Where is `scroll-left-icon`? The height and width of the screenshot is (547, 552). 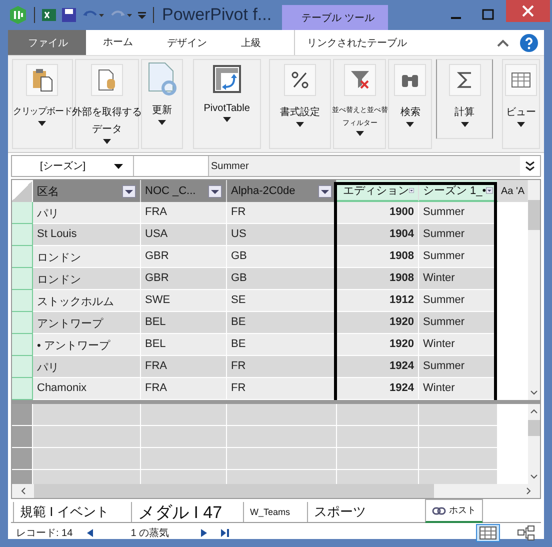
scroll-left-icon is located at coordinates (23, 491).